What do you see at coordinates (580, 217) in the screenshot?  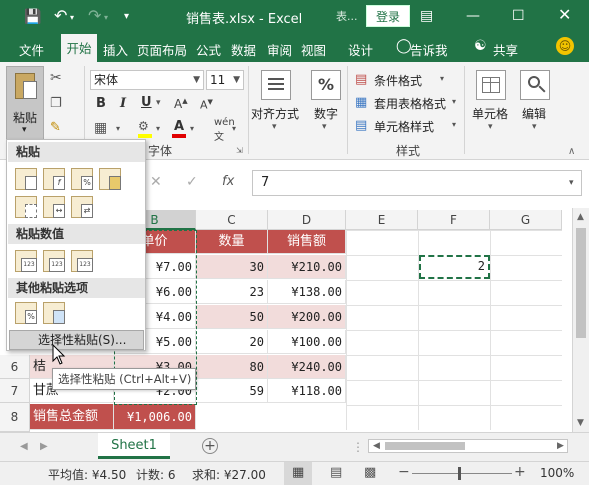 I see `scroll-up-icon: ▲` at bounding box center [580, 217].